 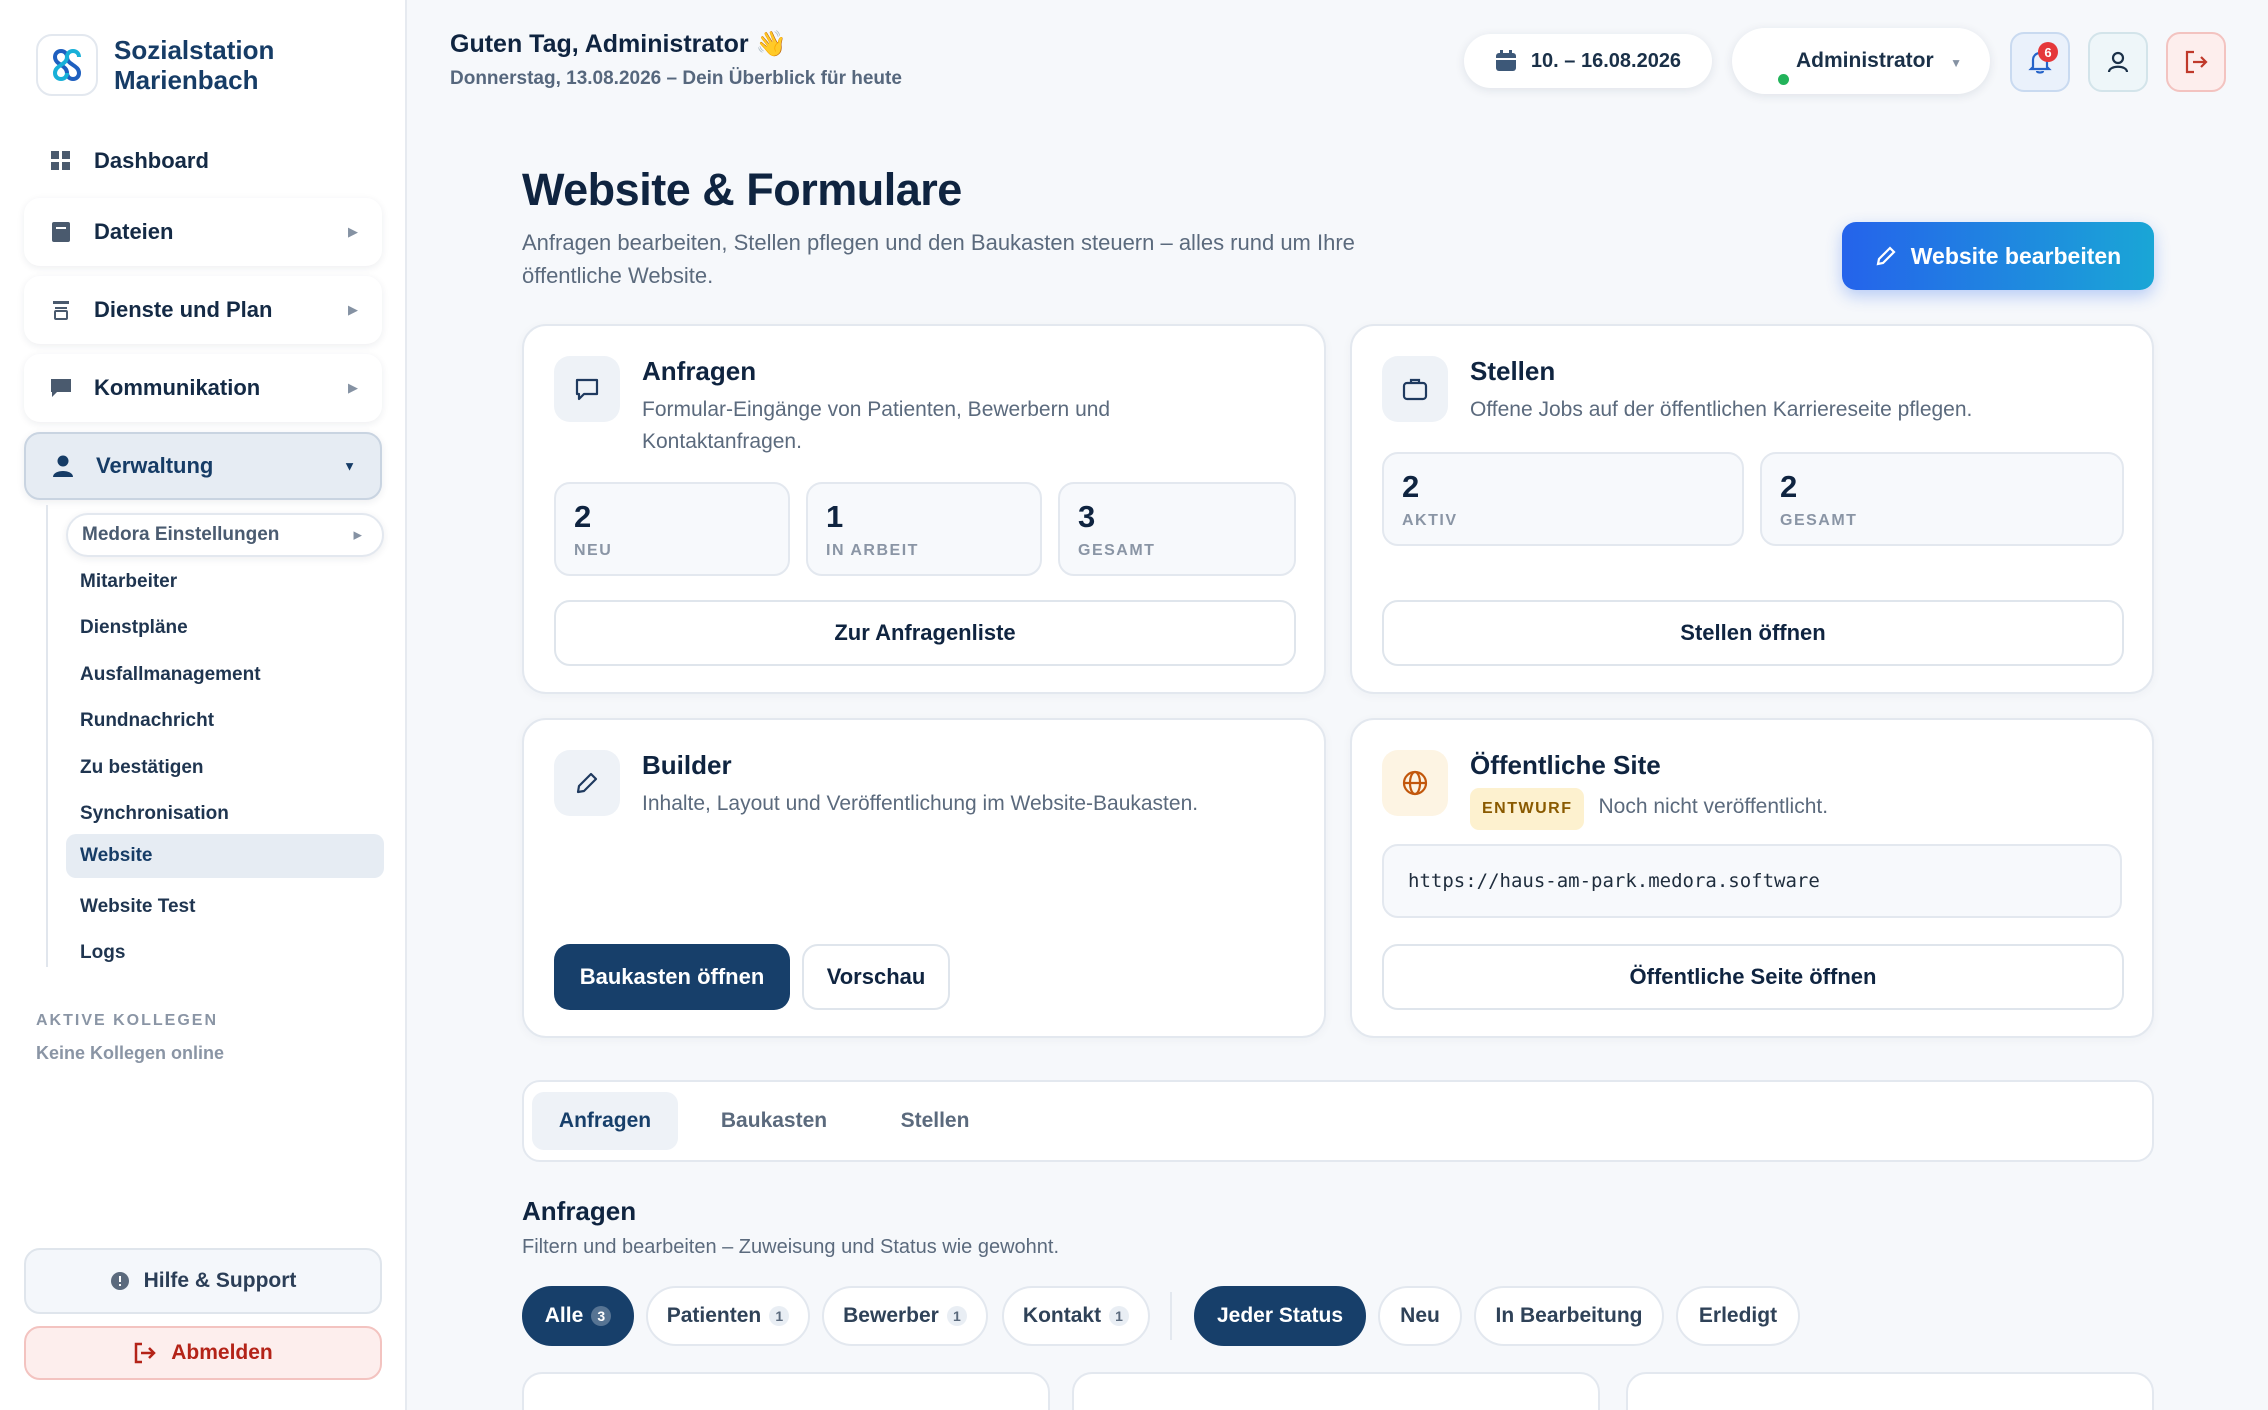 I want to click on logout-label: Abmelden, so click(x=222, y=1352).